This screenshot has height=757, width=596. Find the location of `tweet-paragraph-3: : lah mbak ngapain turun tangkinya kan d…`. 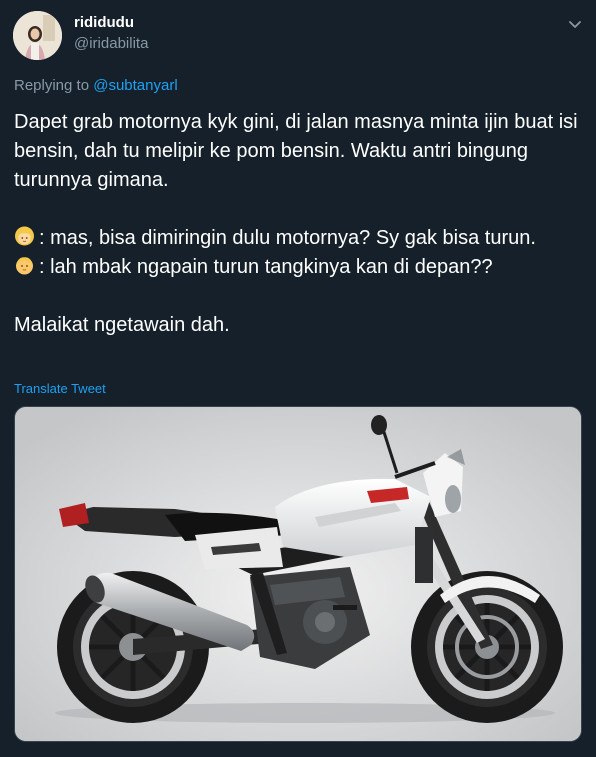

tweet-paragraph-3: : lah mbak ngapain turun tangkinya kan d… is located at coordinates (299, 267).